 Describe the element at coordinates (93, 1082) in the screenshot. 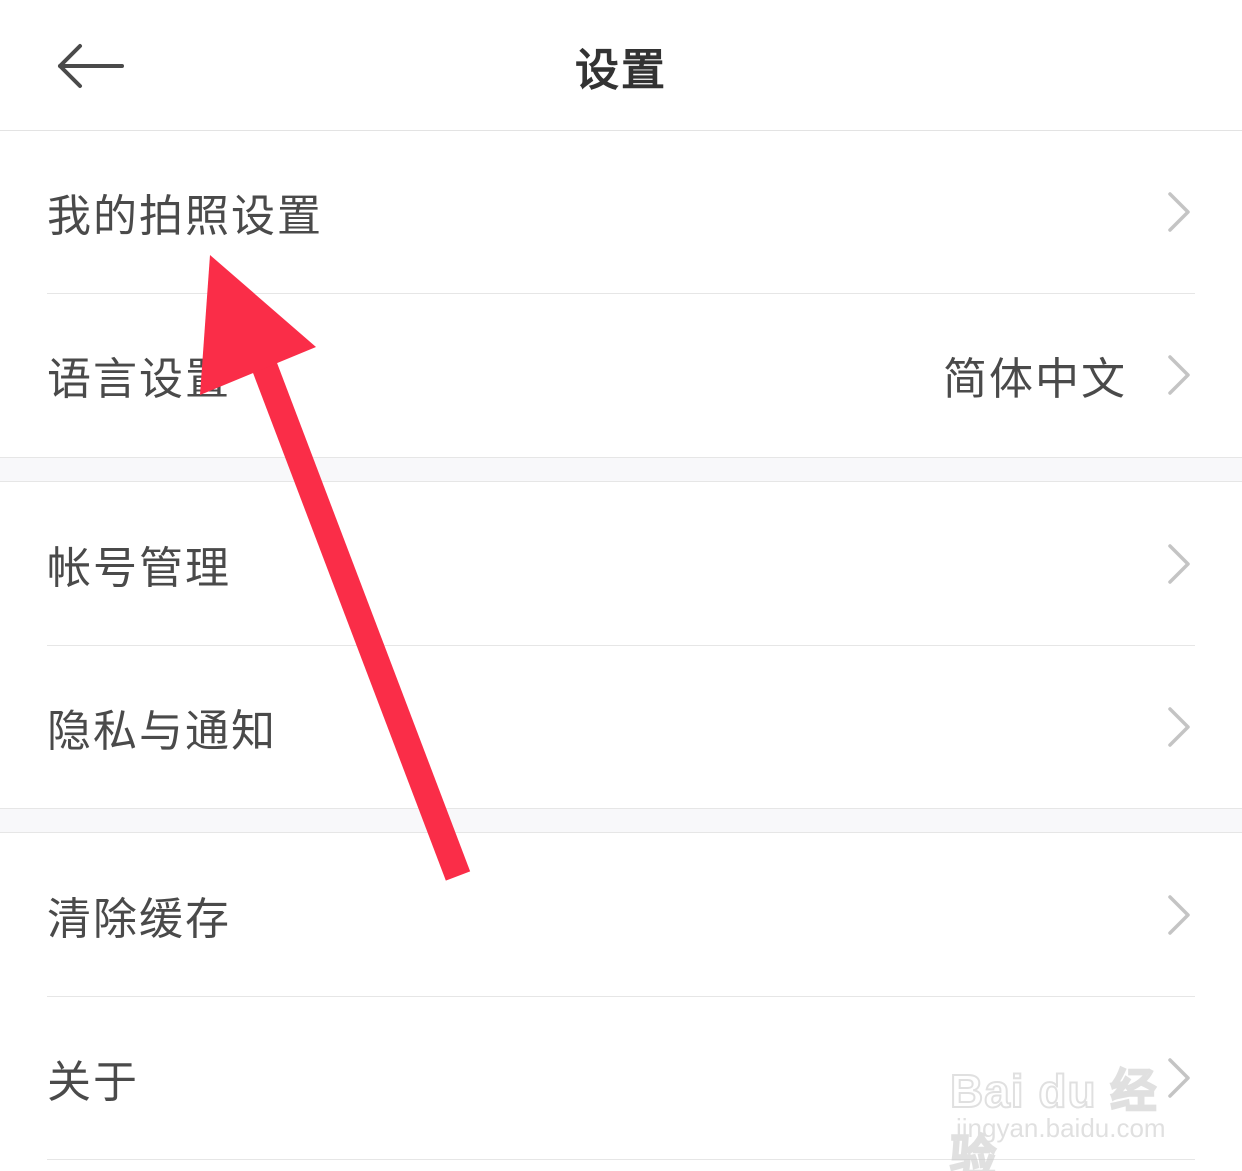

I see `settings-item-label: 关于` at that location.